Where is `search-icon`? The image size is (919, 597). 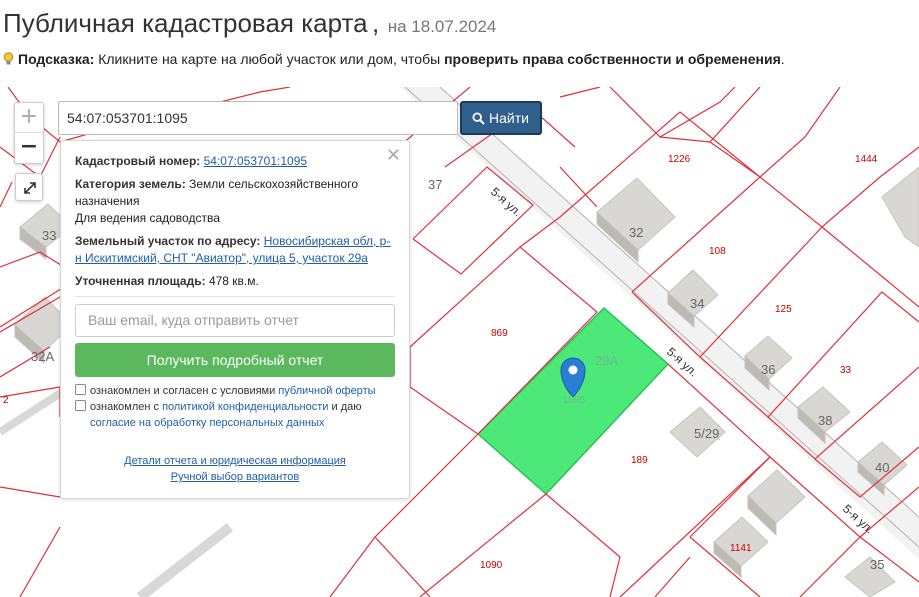
search-icon is located at coordinates (478, 118).